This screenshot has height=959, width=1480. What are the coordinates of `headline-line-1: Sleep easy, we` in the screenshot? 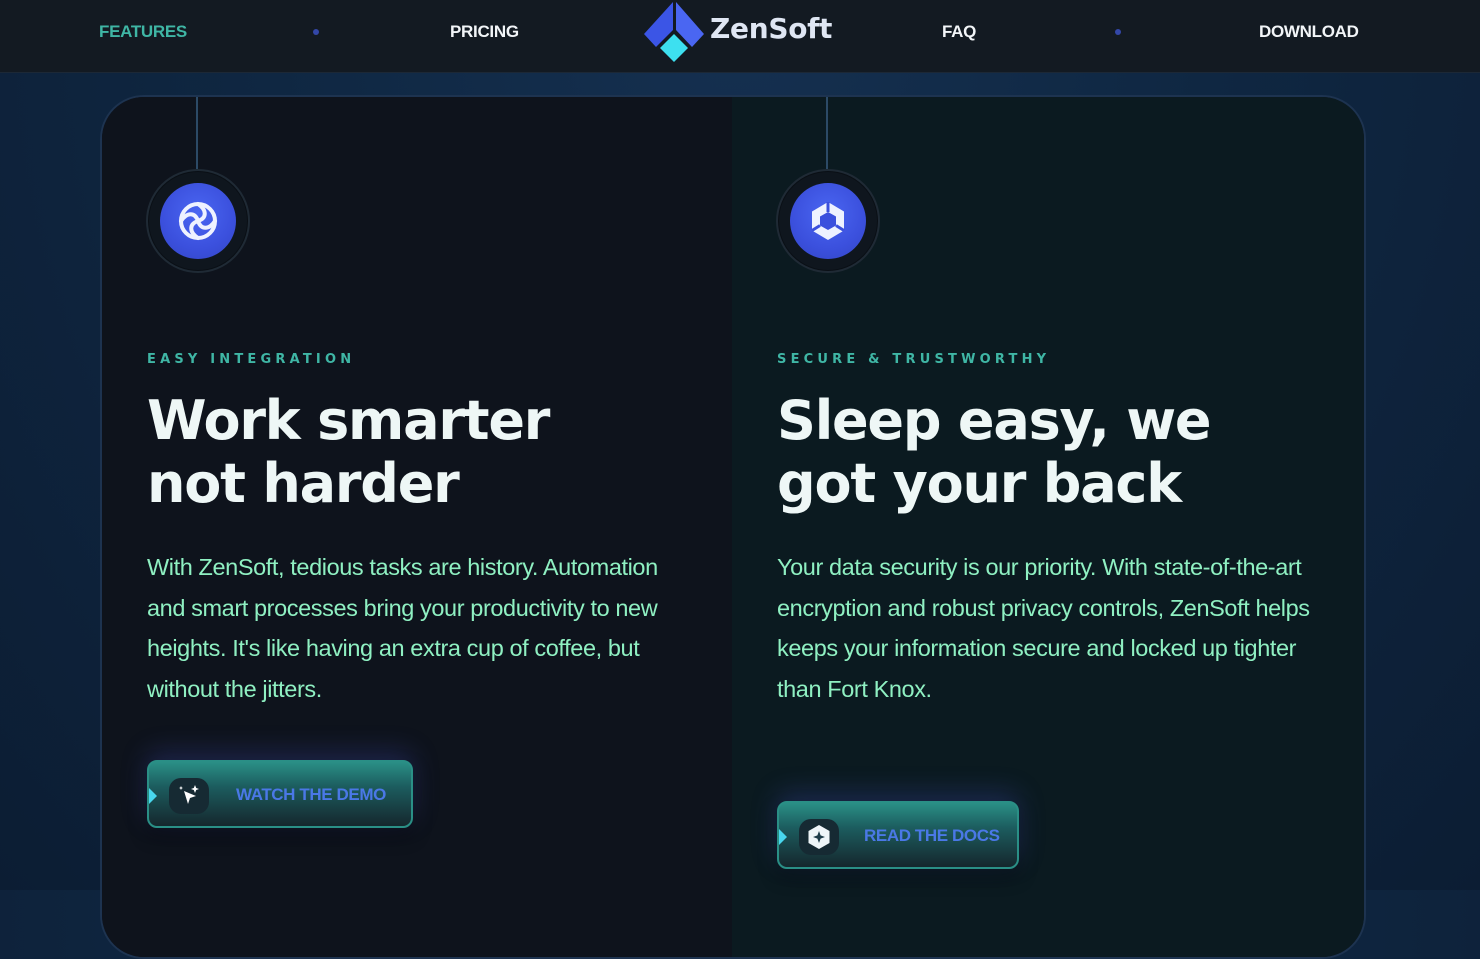 It's located at (994, 420).